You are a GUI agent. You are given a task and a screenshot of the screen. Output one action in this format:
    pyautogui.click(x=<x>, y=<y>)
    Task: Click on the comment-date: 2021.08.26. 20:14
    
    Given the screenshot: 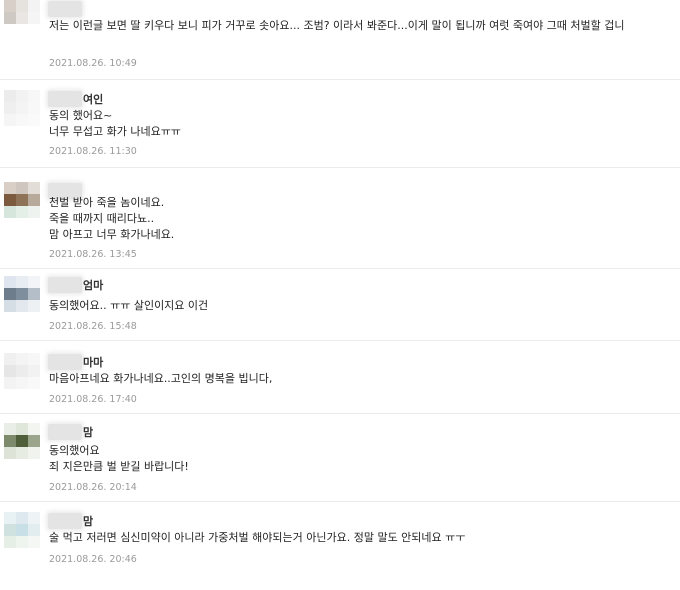 What is the action you would take?
    pyautogui.click(x=93, y=487)
    